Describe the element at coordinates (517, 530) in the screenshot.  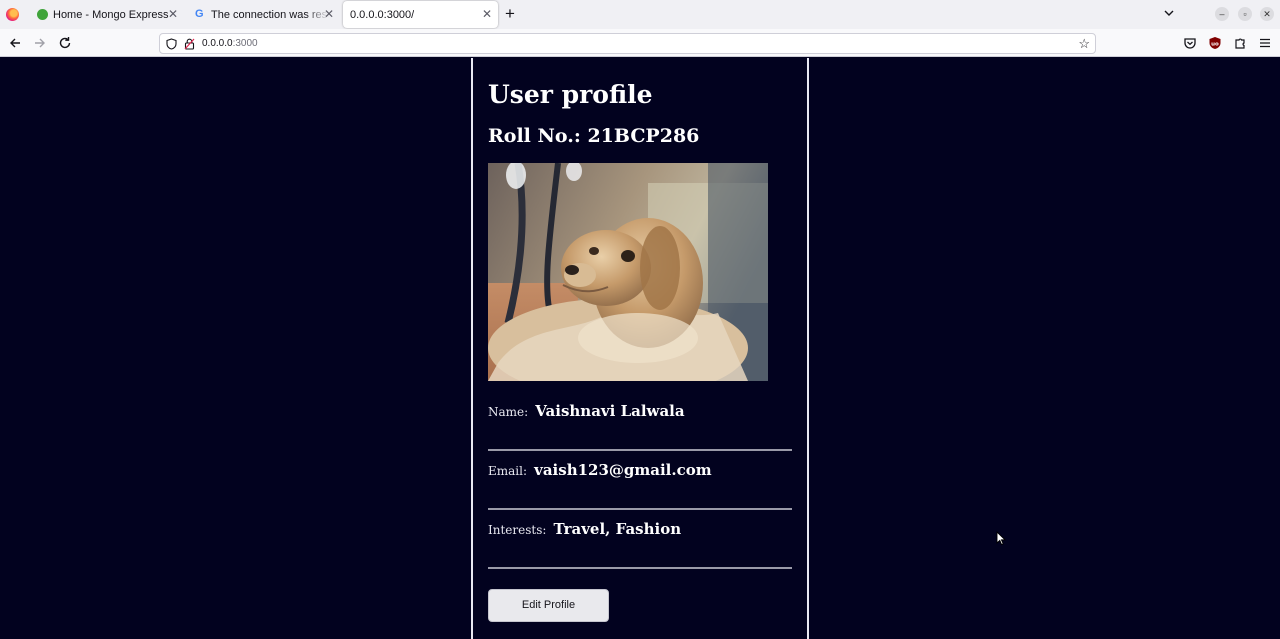
I see `interests-label: Interests:` at that location.